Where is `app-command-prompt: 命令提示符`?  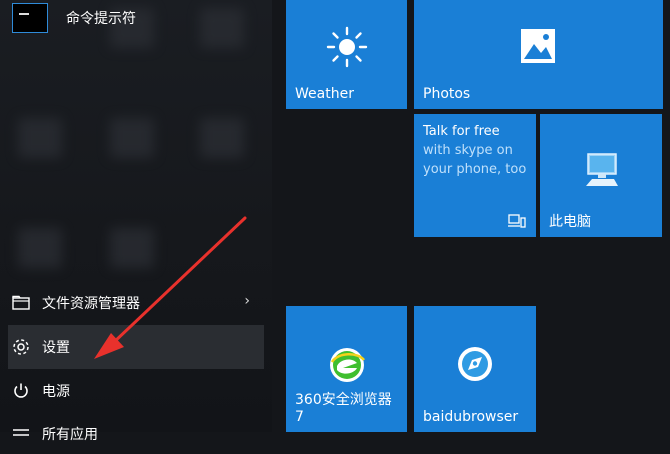
app-command-prompt: 命令提示符 is located at coordinates (136, 18).